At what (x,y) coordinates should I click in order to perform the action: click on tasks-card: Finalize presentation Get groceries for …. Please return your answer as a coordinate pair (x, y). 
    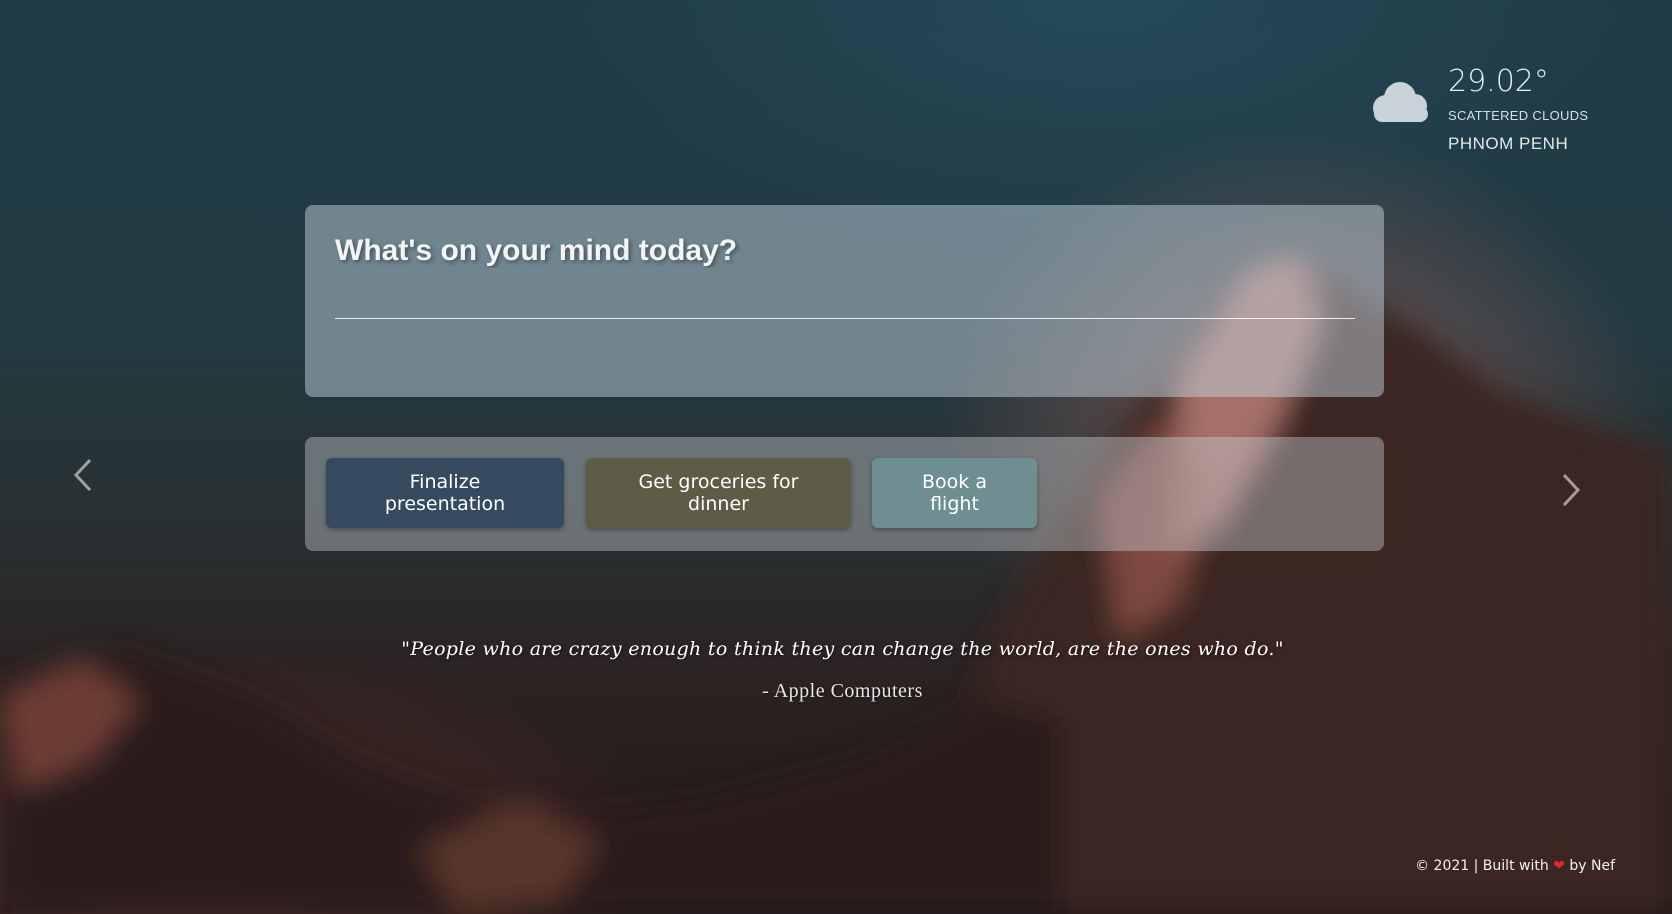
    Looking at the image, I should click on (844, 494).